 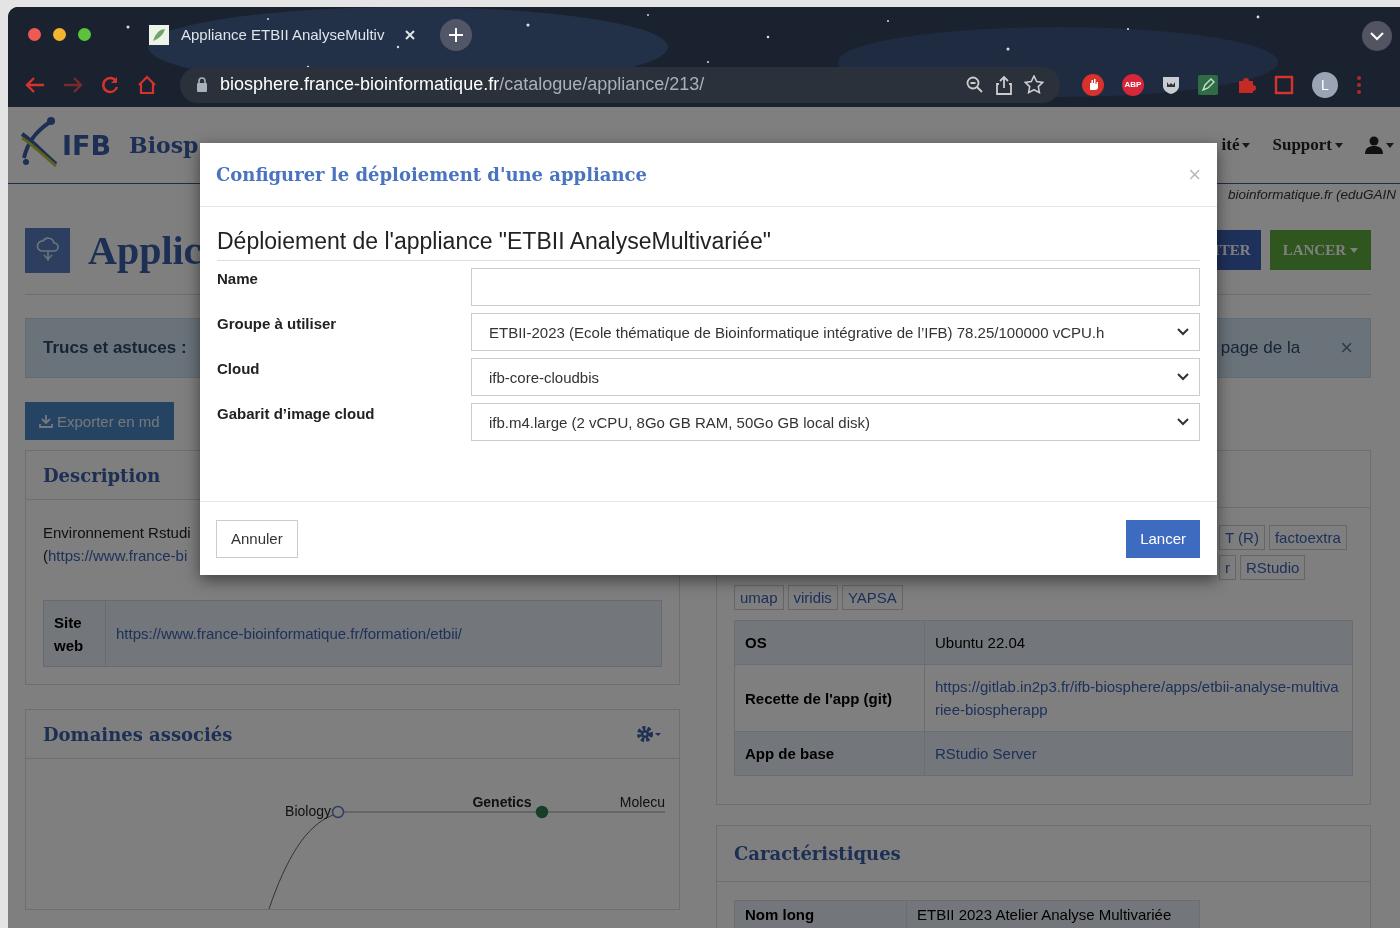 I want to click on user-icon, so click(x=1374, y=145).